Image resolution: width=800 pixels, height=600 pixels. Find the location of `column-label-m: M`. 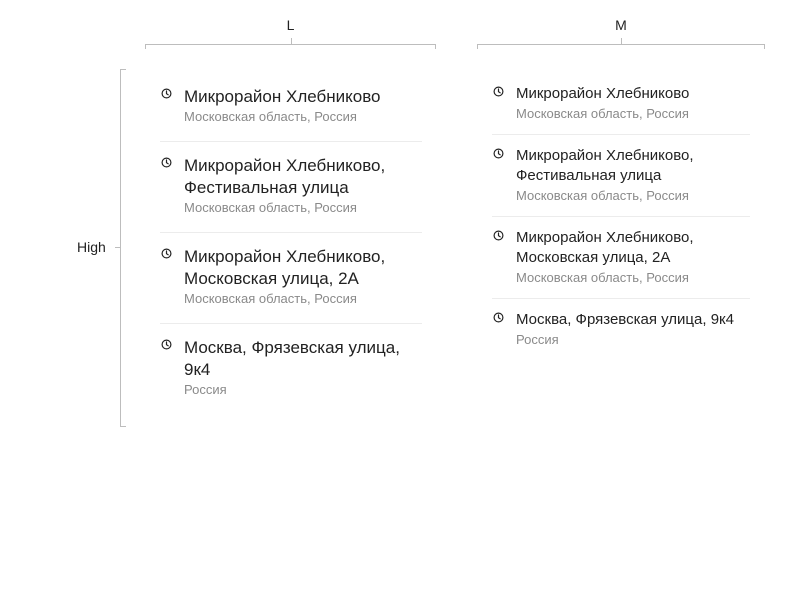

column-label-m: M is located at coordinates (621, 25).